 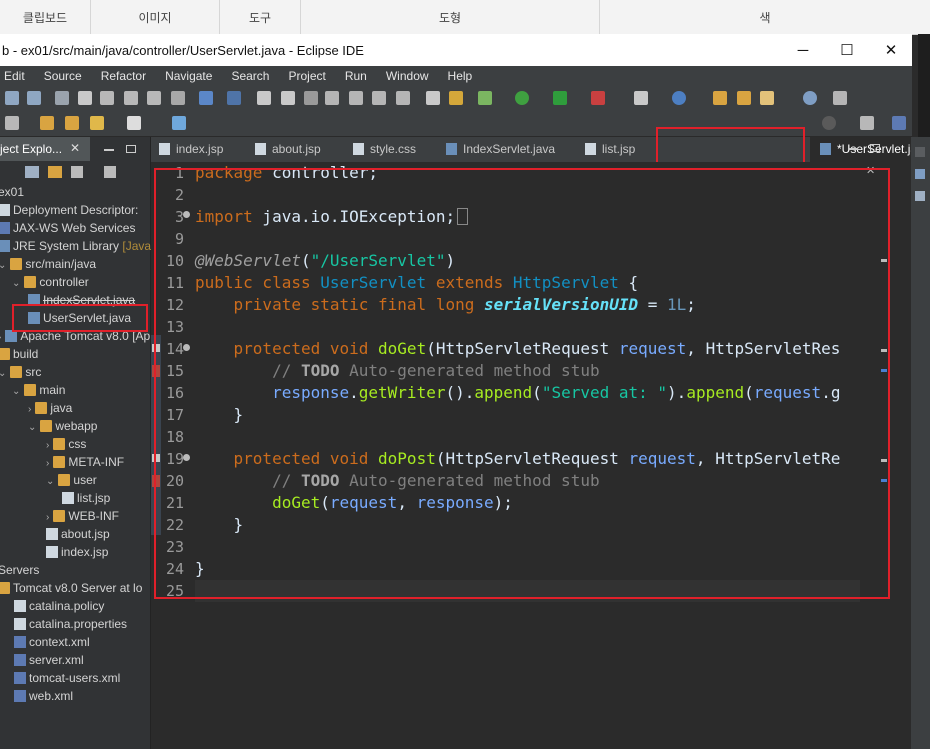 What do you see at coordinates (14, 76) in the screenshot?
I see `menu-edit: Edit` at bounding box center [14, 76].